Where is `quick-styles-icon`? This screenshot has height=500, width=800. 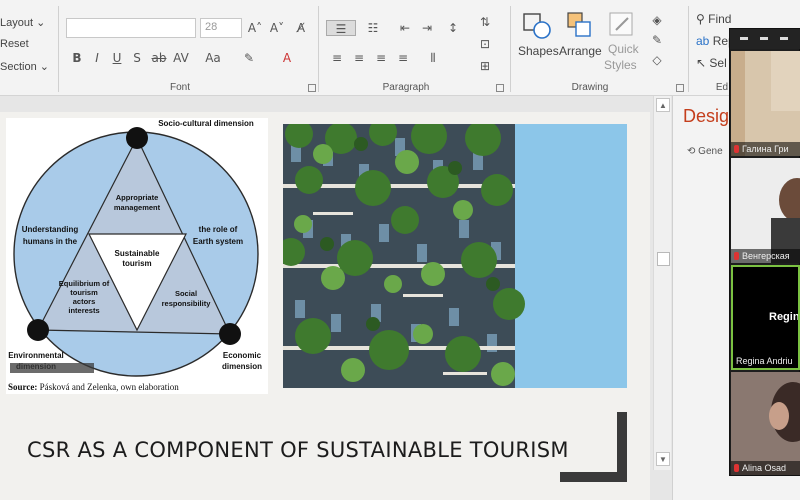
quick-styles-icon is located at coordinates (621, 24).